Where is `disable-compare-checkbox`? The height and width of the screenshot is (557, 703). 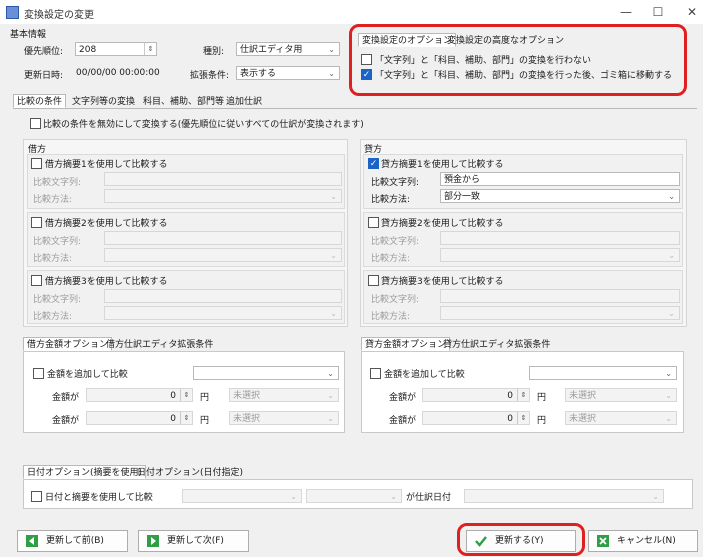 disable-compare-checkbox is located at coordinates (35, 123).